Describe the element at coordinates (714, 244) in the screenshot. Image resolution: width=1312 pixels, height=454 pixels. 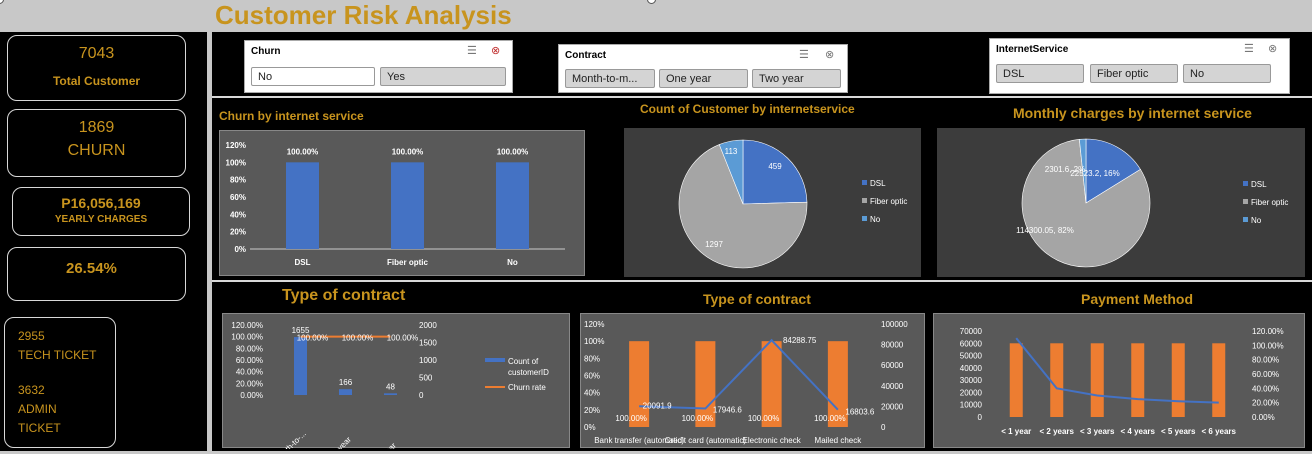
I see `data-label: 1297` at that location.